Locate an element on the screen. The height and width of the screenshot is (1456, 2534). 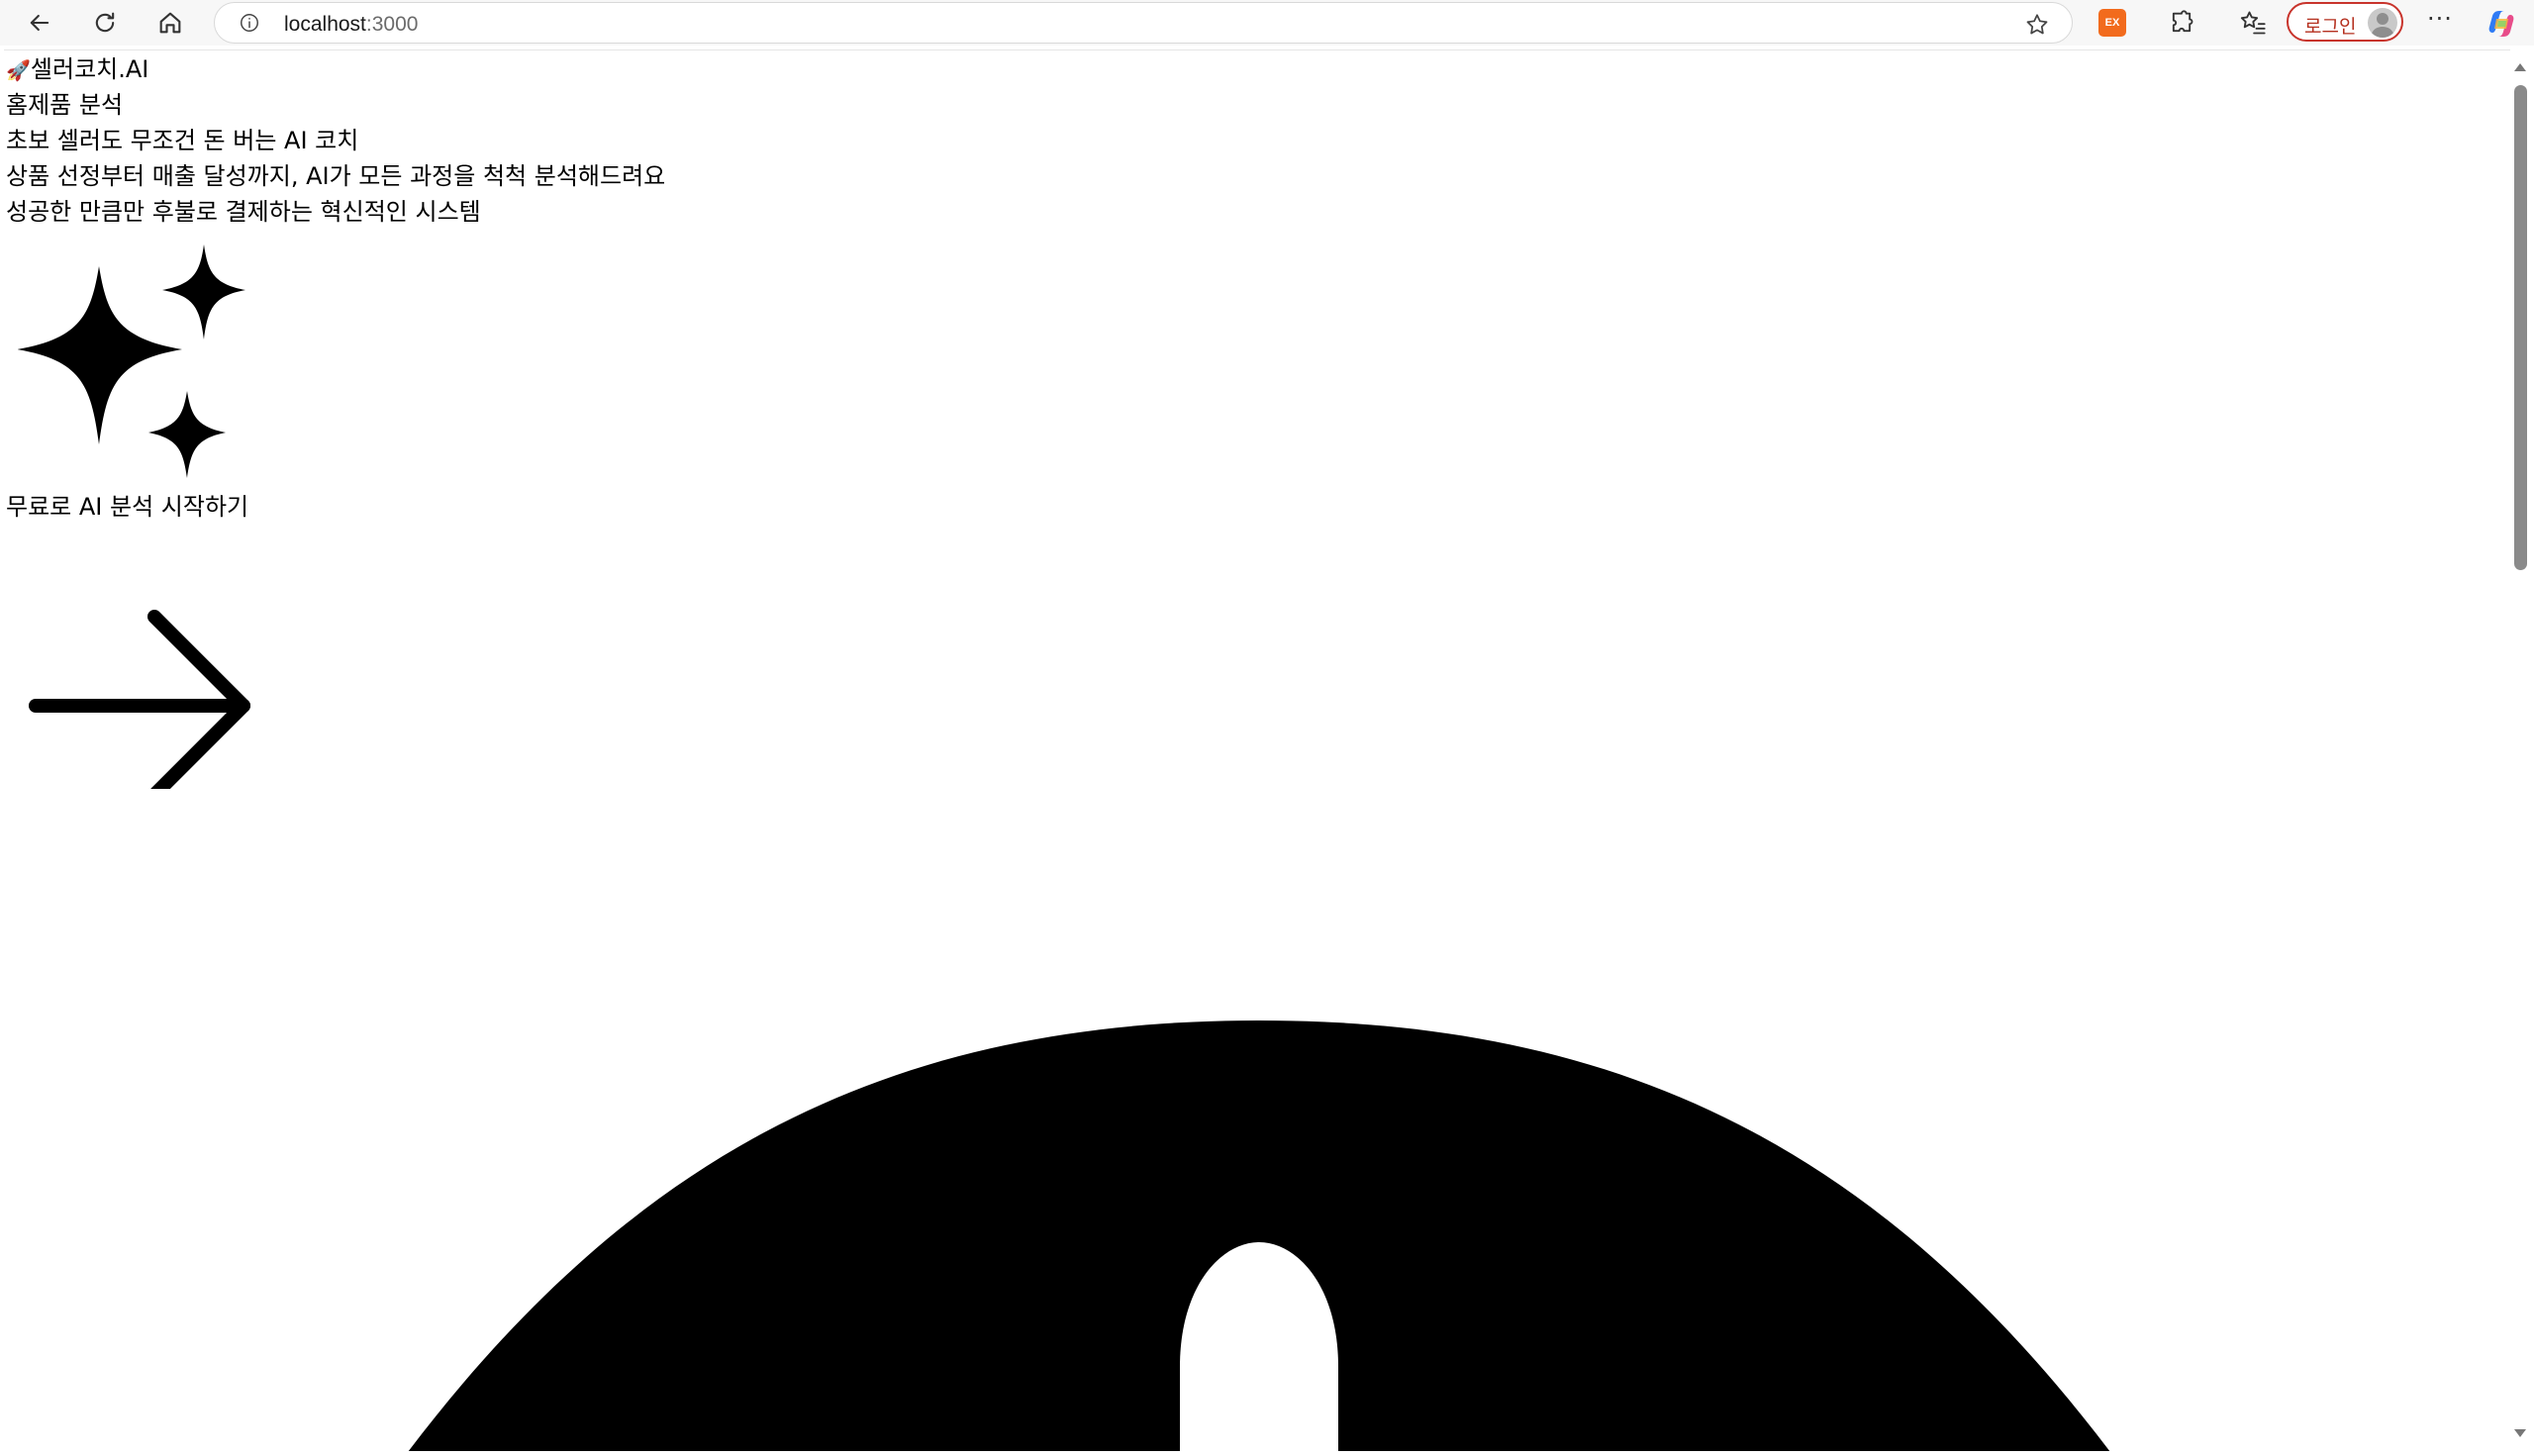
rocket-emoji: 🚀 is located at coordinates (18, 70).